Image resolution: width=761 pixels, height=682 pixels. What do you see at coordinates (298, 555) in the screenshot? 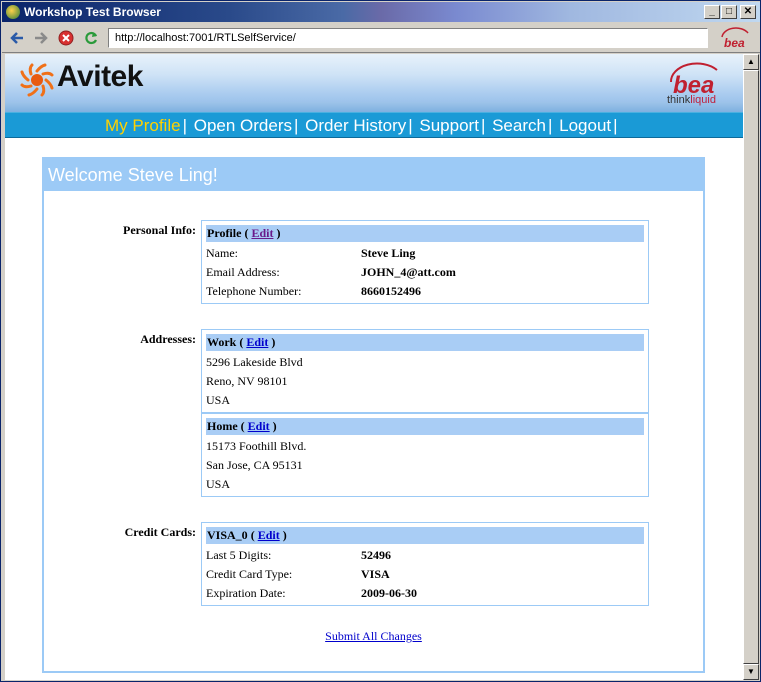
I see `credit-card-row: Last 5 Digits: 52496` at bounding box center [298, 555].